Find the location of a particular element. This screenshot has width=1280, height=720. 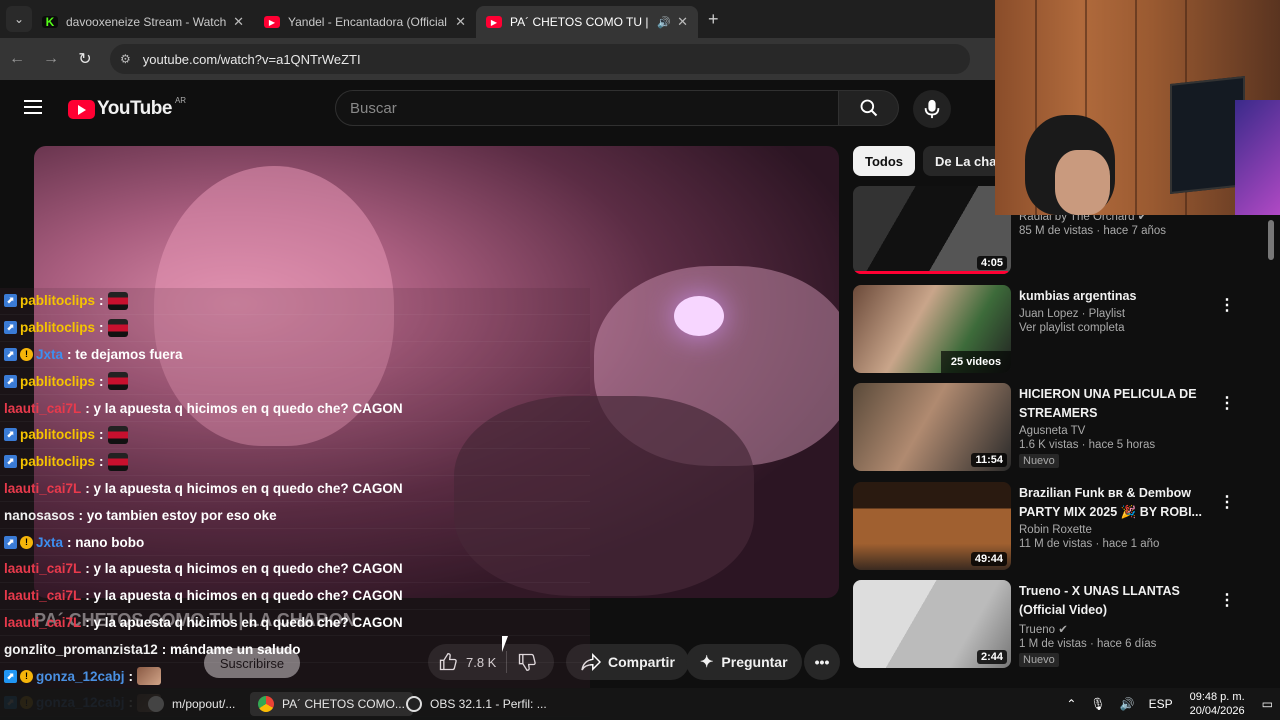

back-button: ← is located at coordinates (17, 59).